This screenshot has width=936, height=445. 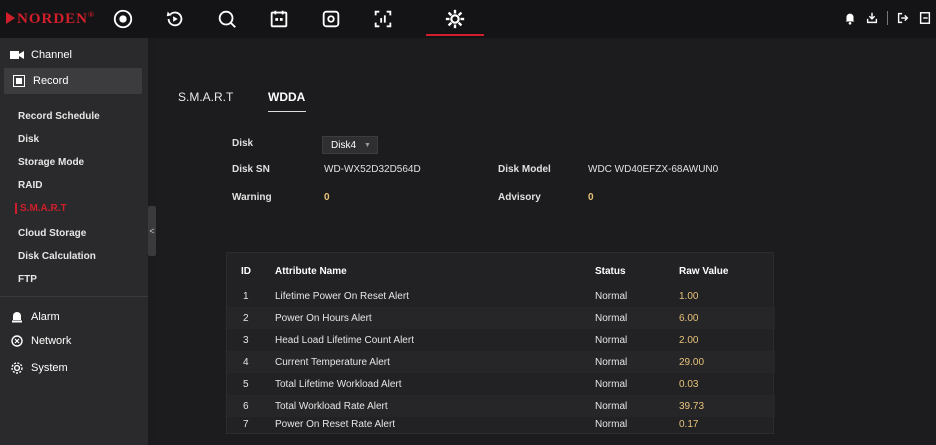 I want to click on row-attribute: Lifetime Power On Reset Alert, so click(x=342, y=296).